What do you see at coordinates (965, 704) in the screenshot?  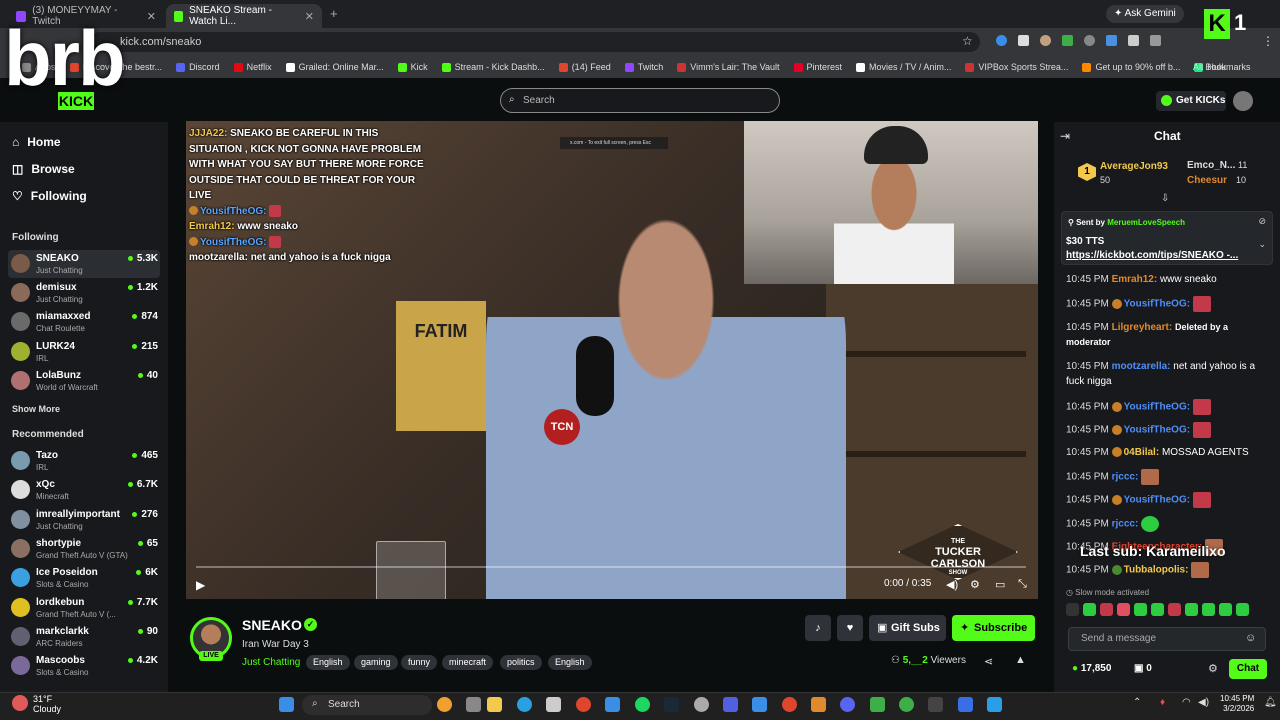 I see `word-icon` at bounding box center [965, 704].